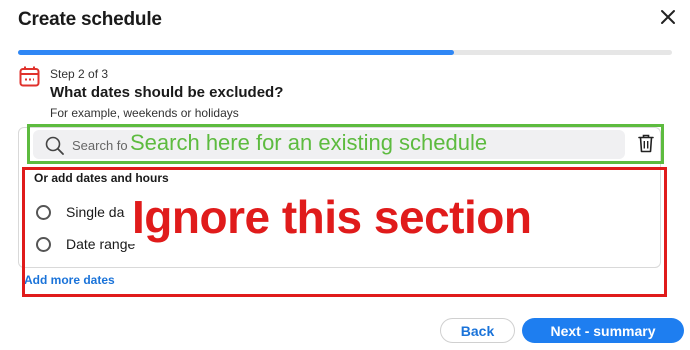  What do you see at coordinates (603, 330) in the screenshot?
I see `next-button: Next - summary` at bounding box center [603, 330].